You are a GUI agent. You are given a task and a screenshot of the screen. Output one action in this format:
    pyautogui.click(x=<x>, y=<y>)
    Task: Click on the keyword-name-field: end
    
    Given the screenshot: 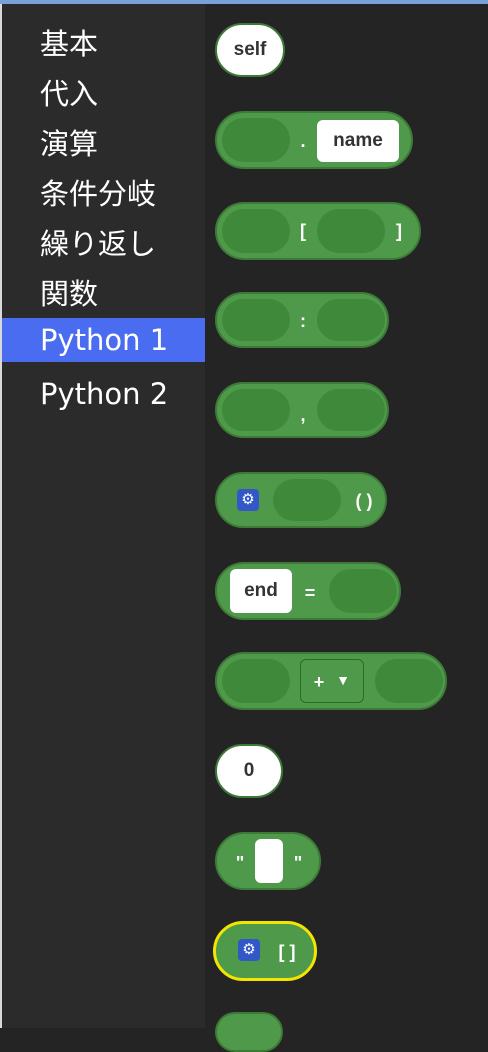 What is the action you would take?
    pyautogui.click(x=261, y=591)
    